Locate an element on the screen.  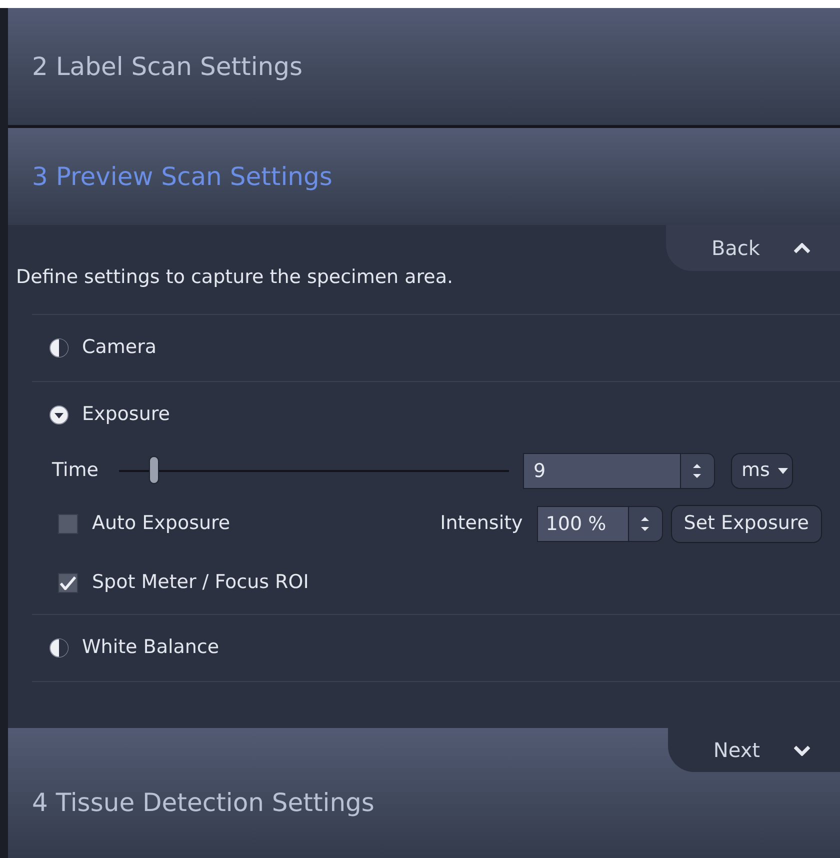
expanded-icon is located at coordinates (59, 415).